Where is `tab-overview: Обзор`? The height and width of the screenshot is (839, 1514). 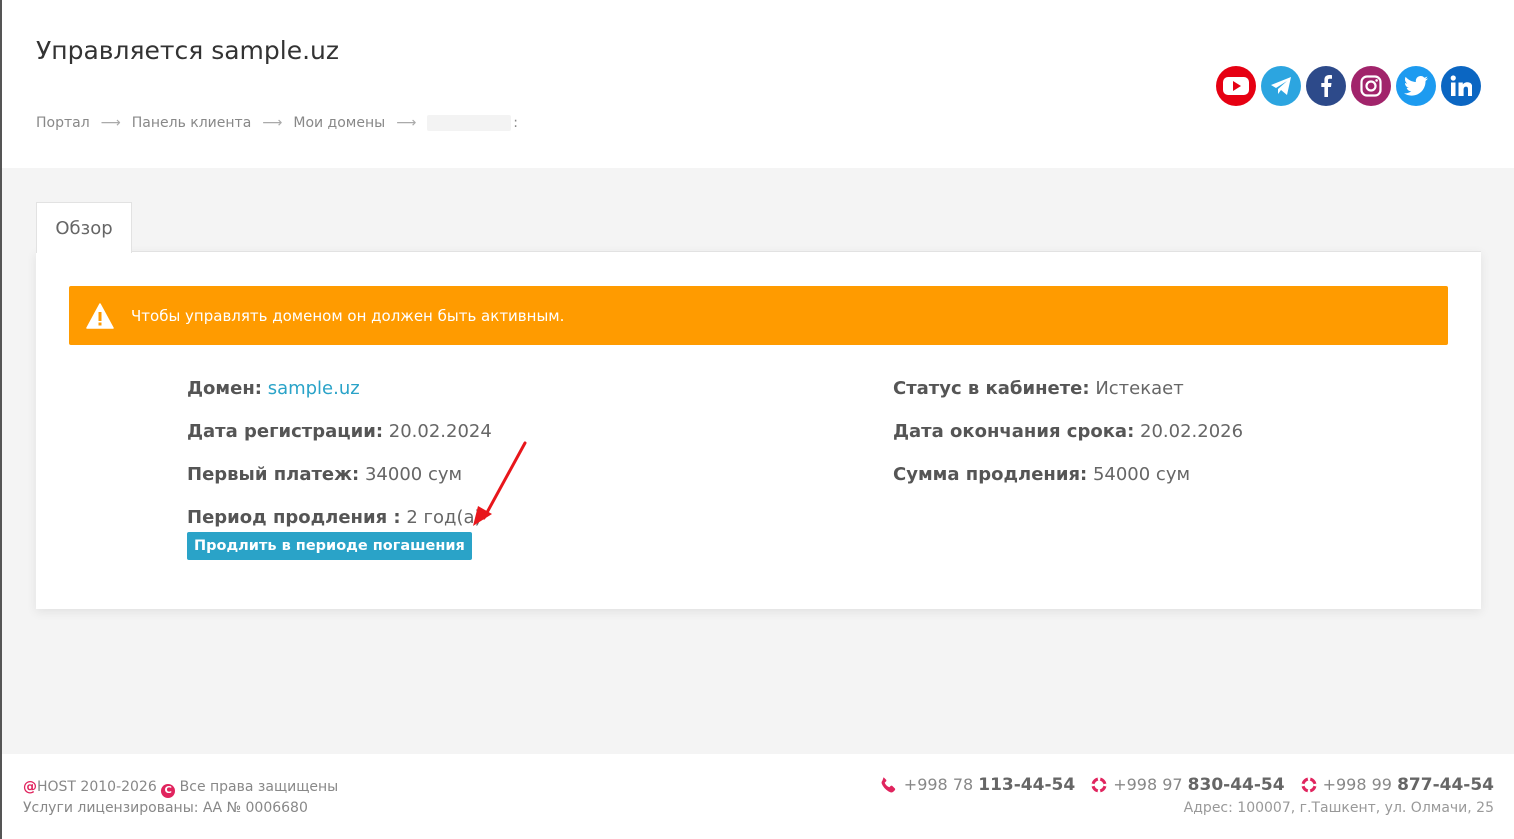 tab-overview: Обзор is located at coordinates (84, 227).